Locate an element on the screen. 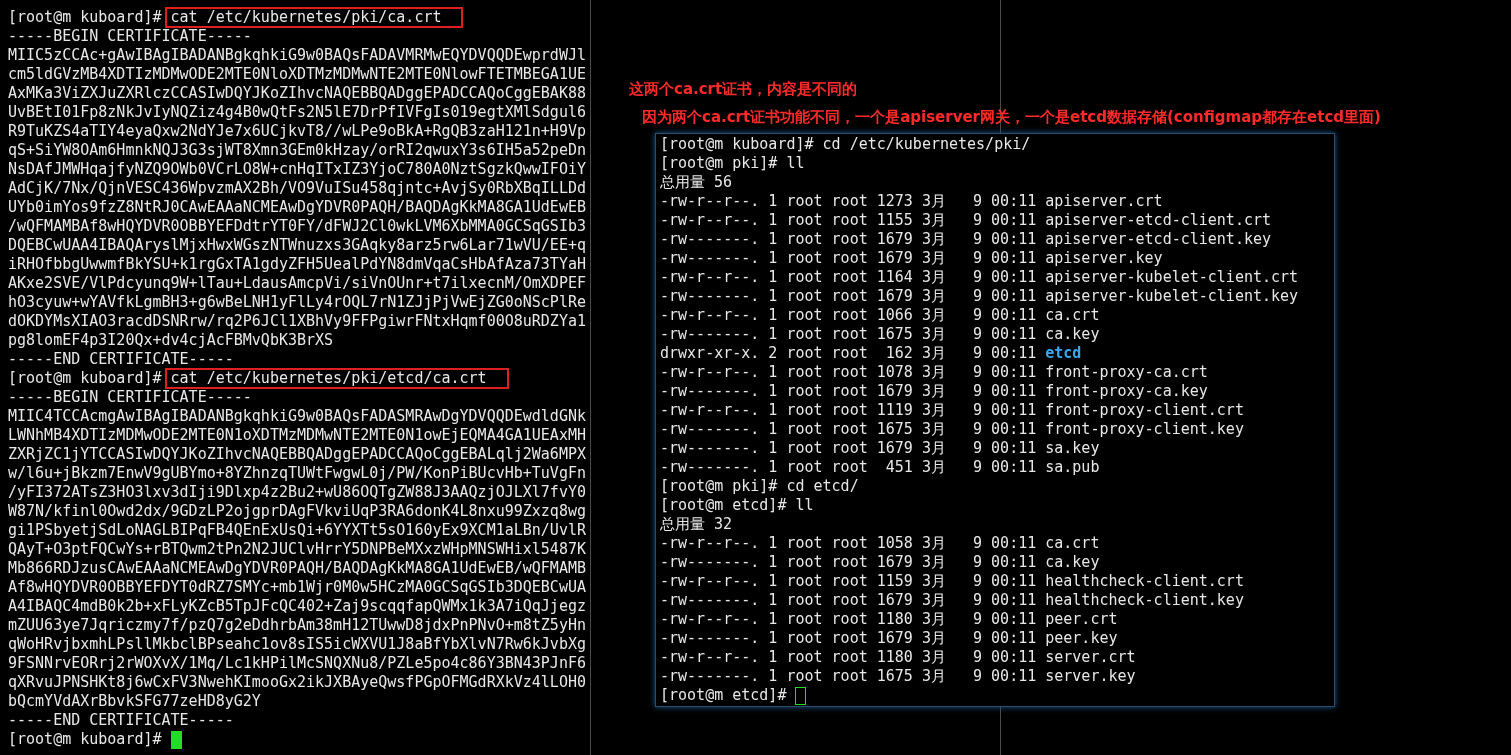  file-details: -rw-r--r--. 1 root root 1273 3月 9 00:11 is located at coordinates (848, 201).